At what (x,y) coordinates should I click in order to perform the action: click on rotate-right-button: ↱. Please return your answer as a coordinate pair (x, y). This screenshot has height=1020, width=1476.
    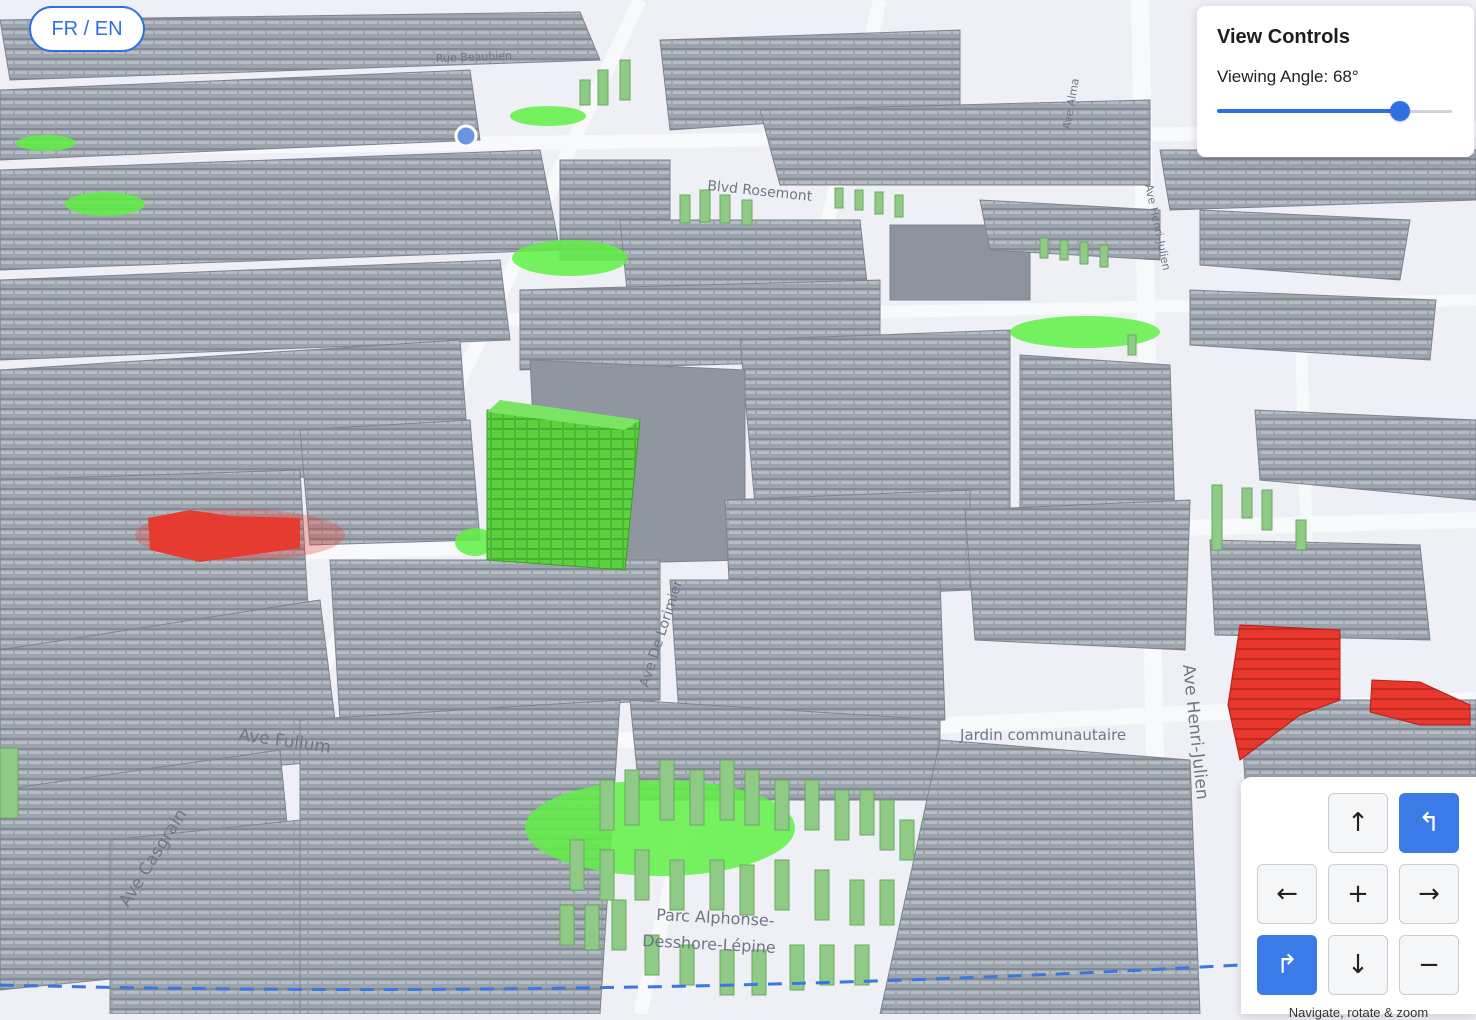
    Looking at the image, I should click on (1287, 965).